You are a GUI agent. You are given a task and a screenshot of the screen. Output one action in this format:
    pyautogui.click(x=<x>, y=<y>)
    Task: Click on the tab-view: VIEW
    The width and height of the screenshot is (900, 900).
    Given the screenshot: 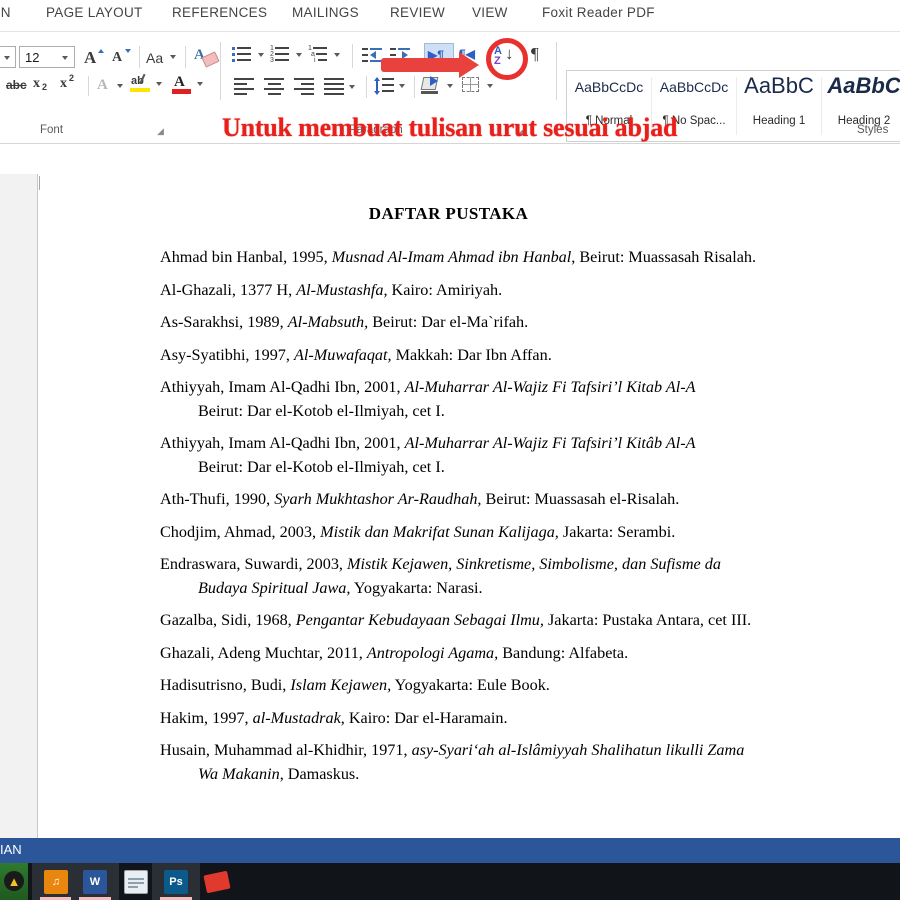 What is the action you would take?
    pyautogui.click(x=490, y=12)
    